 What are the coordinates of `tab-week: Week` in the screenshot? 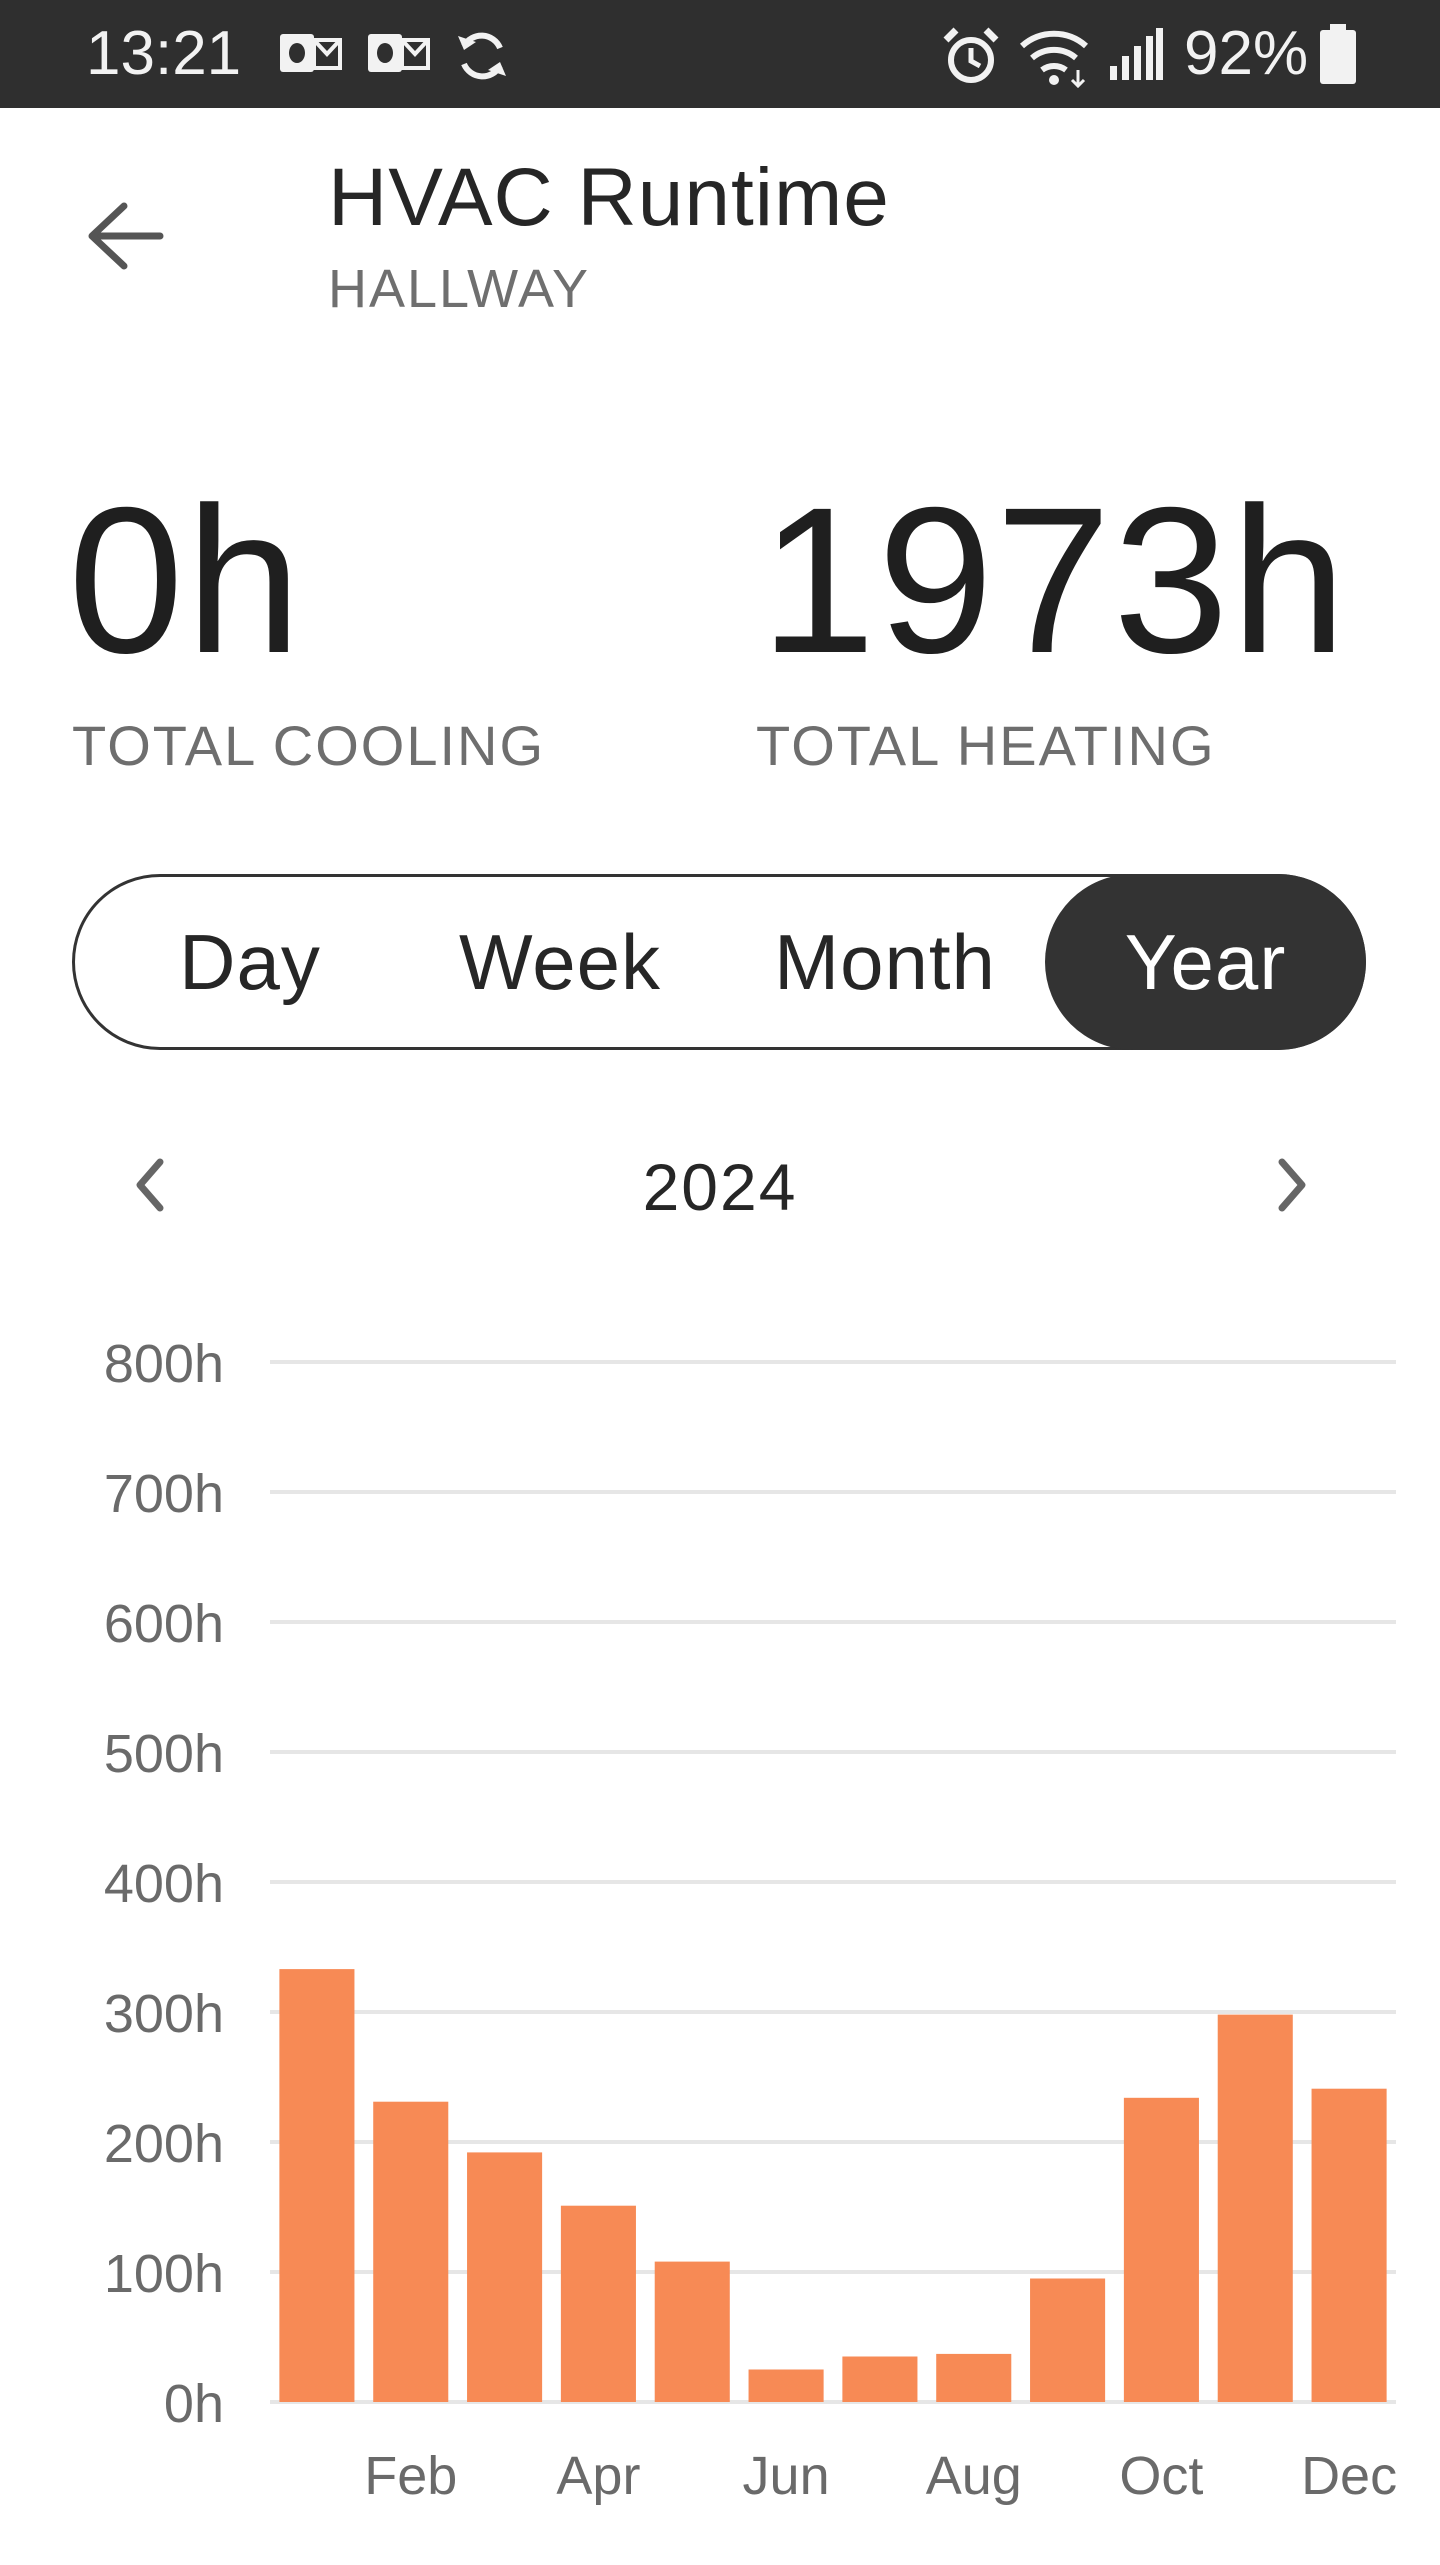 It's located at (560, 962).